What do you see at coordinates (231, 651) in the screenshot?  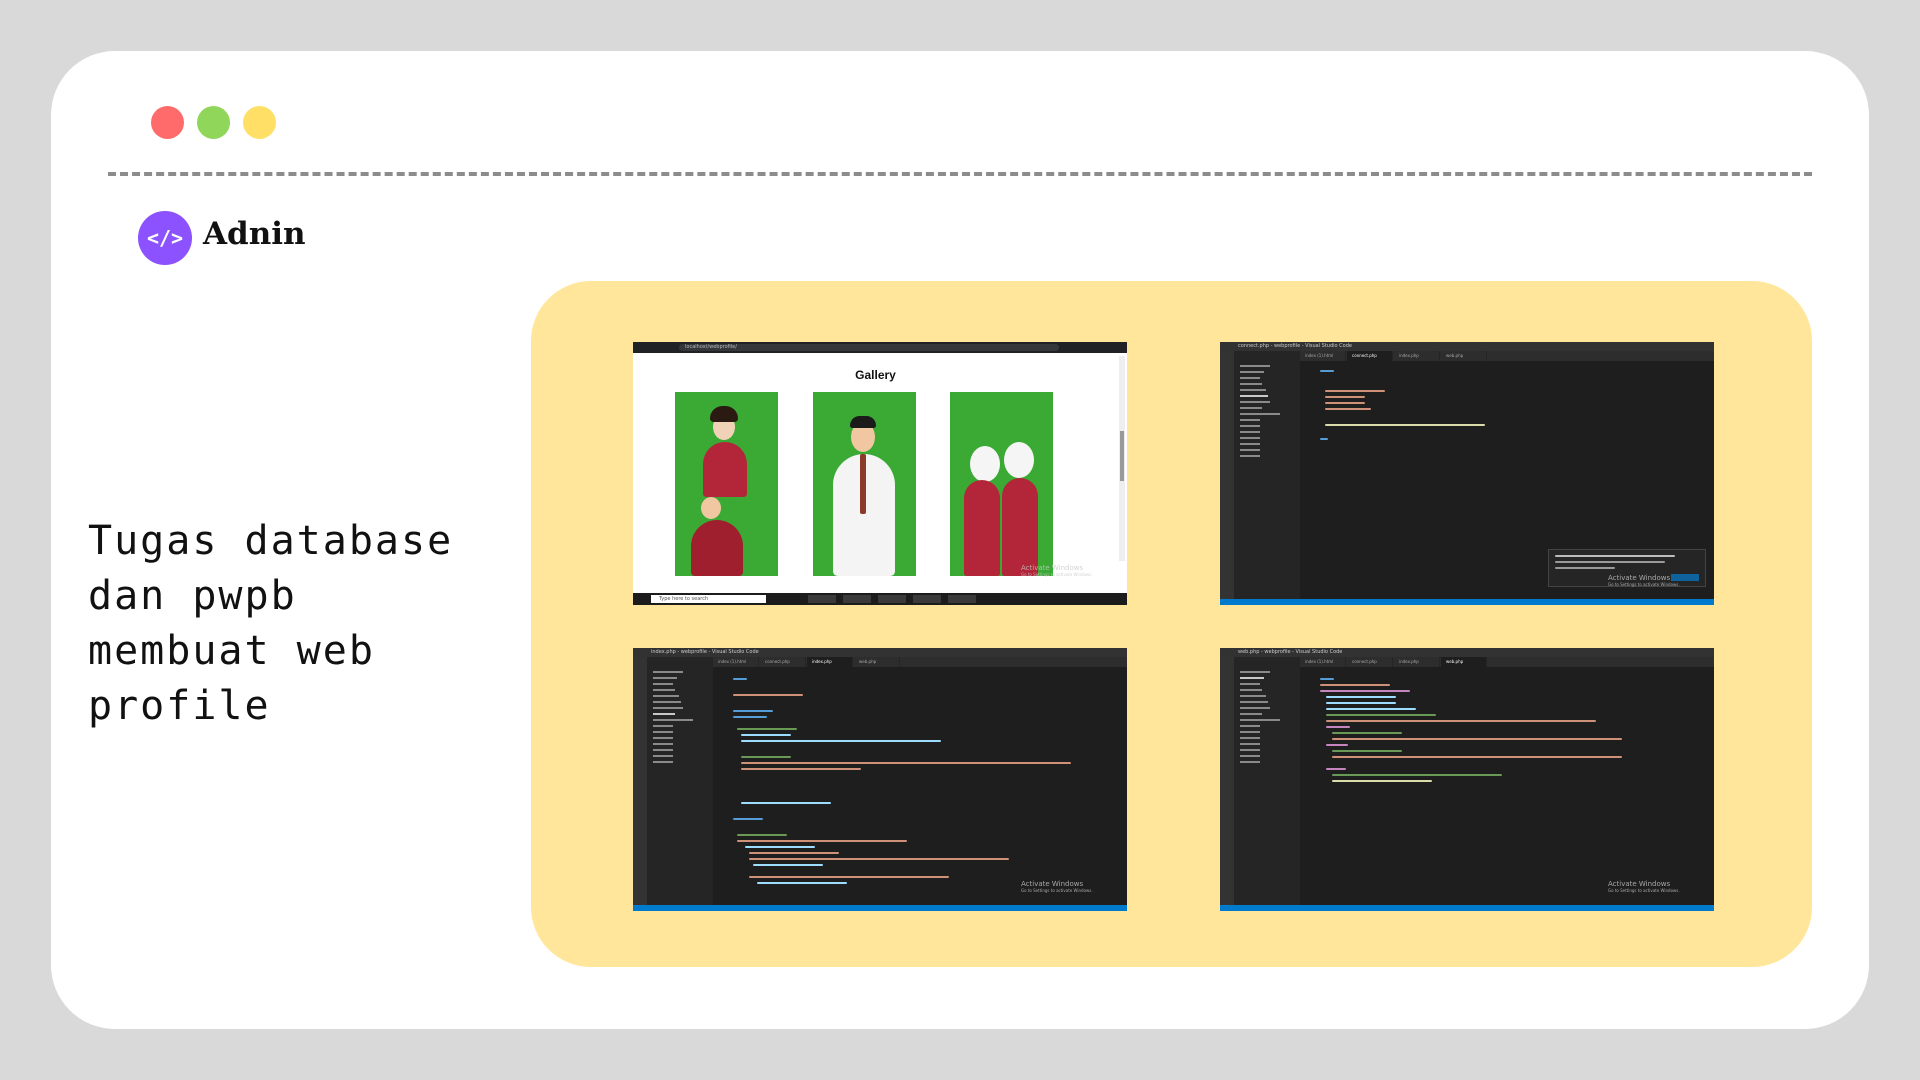 I see `headline-line: membuat web` at bounding box center [231, 651].